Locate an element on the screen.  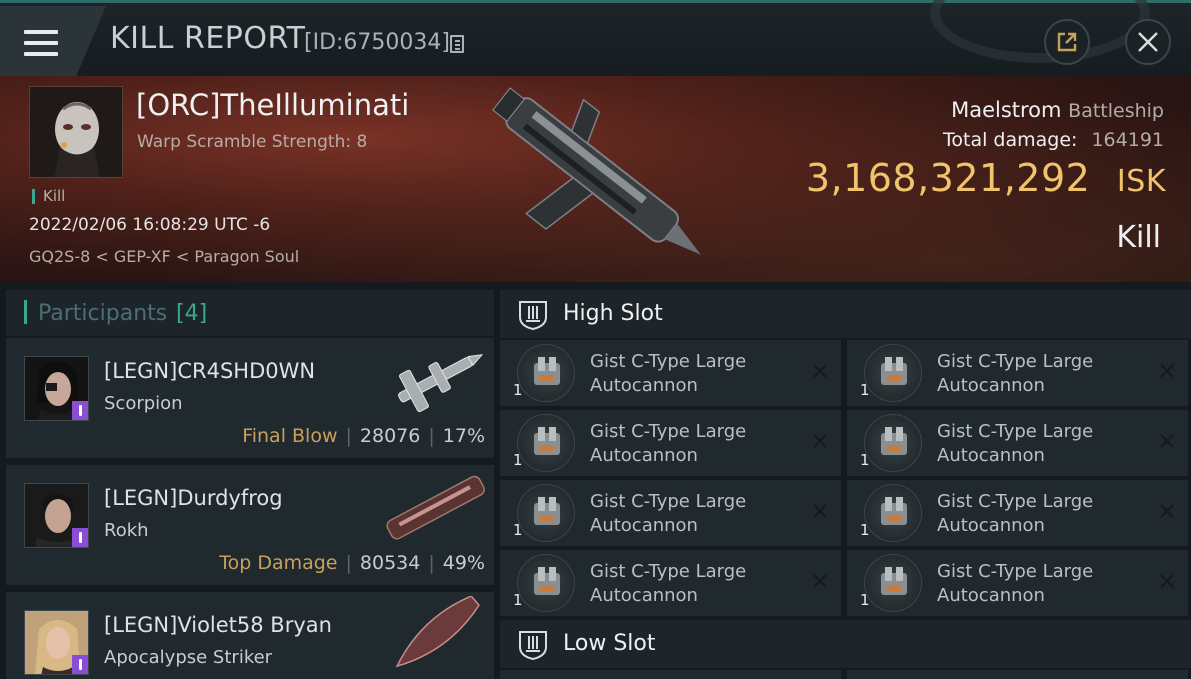
low-slot-title: Low Slot is located at coordinates (609, 643).